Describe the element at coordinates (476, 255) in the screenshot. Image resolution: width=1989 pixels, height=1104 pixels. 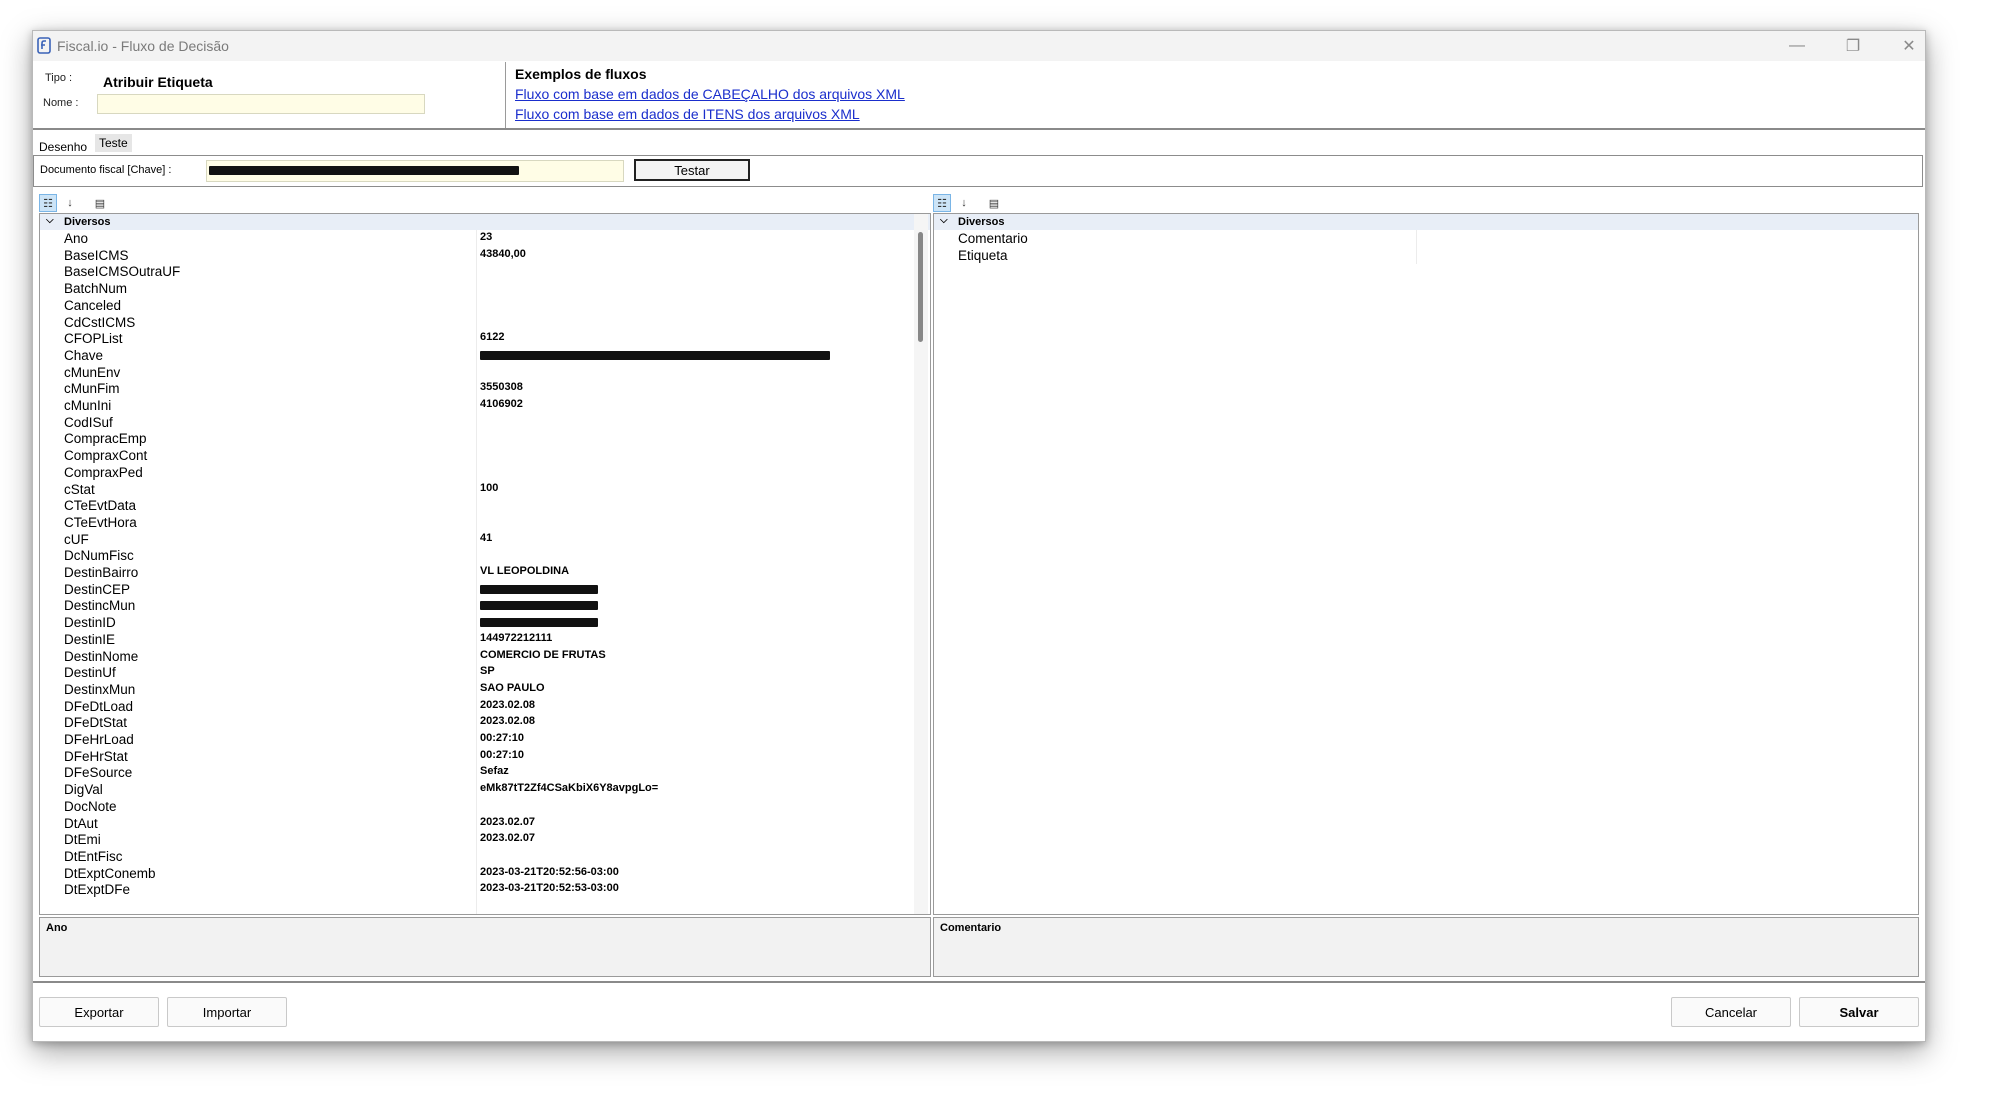
I see `property-row: BaseICMS 43840,00` at that location.